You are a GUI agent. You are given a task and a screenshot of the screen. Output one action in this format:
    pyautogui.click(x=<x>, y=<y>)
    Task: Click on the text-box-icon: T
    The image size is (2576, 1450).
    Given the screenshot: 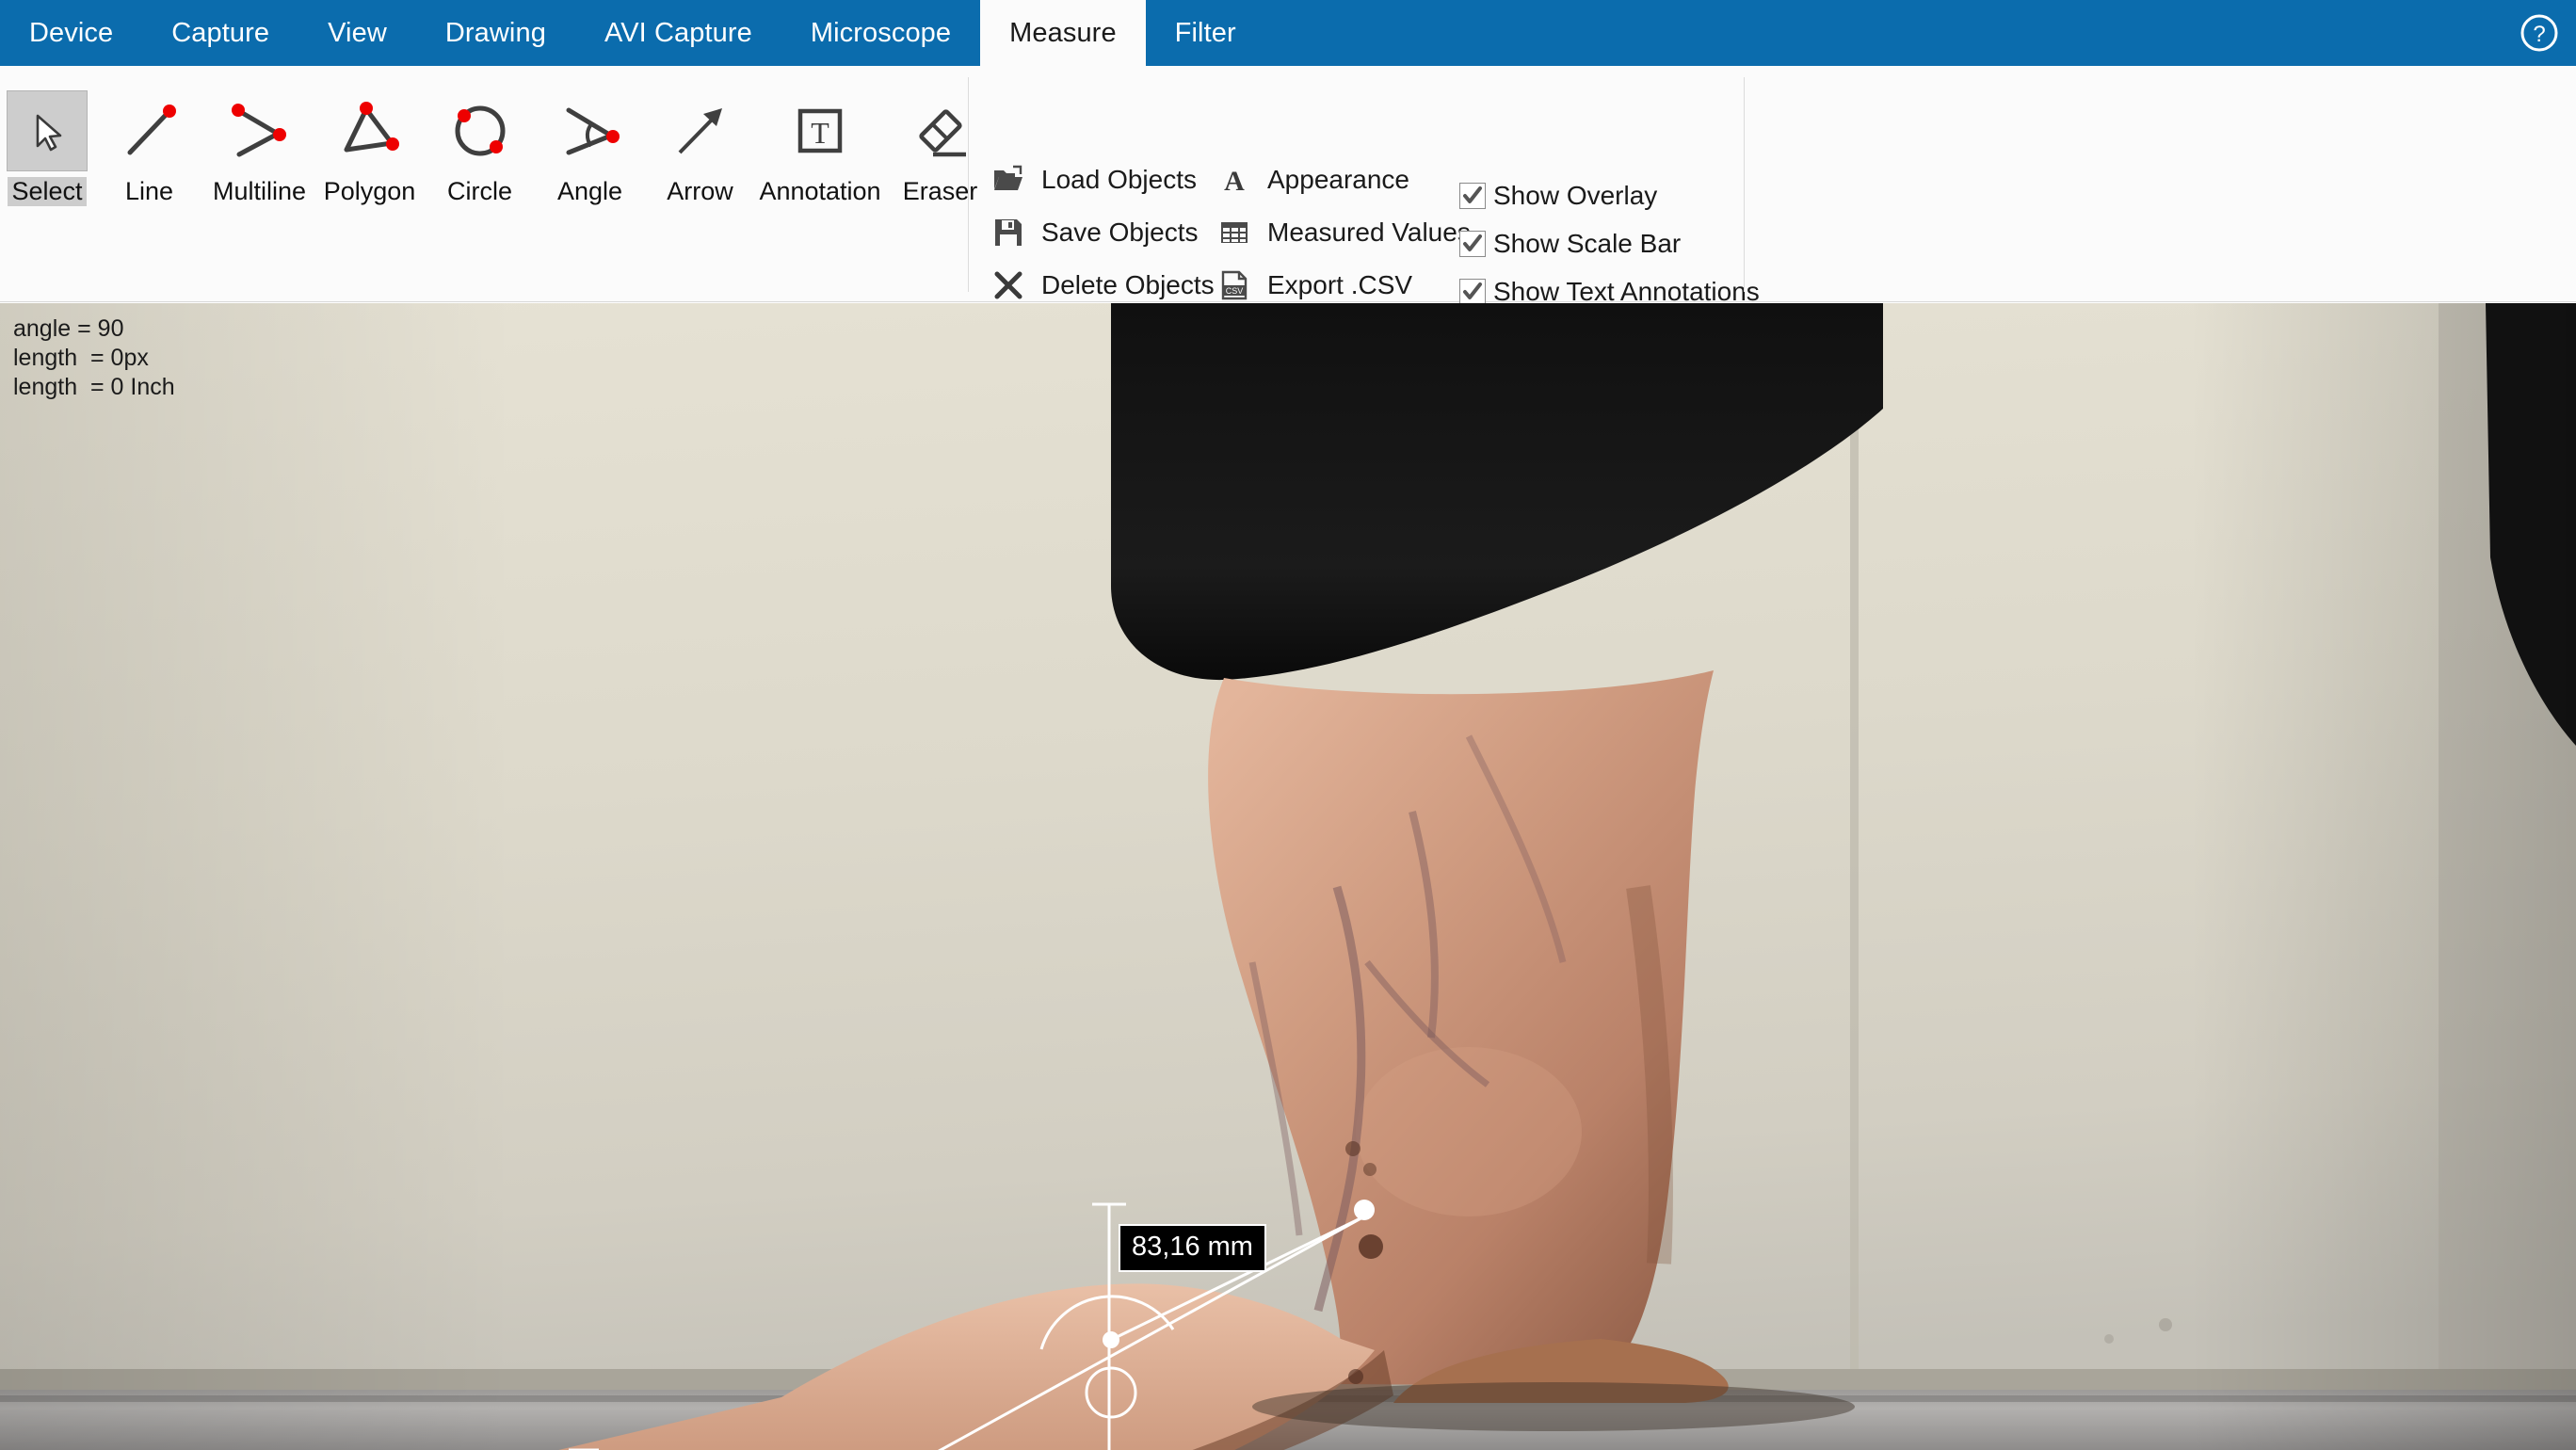 What is the action you would take?
    pyautogui.click(x=820, y=130)
    